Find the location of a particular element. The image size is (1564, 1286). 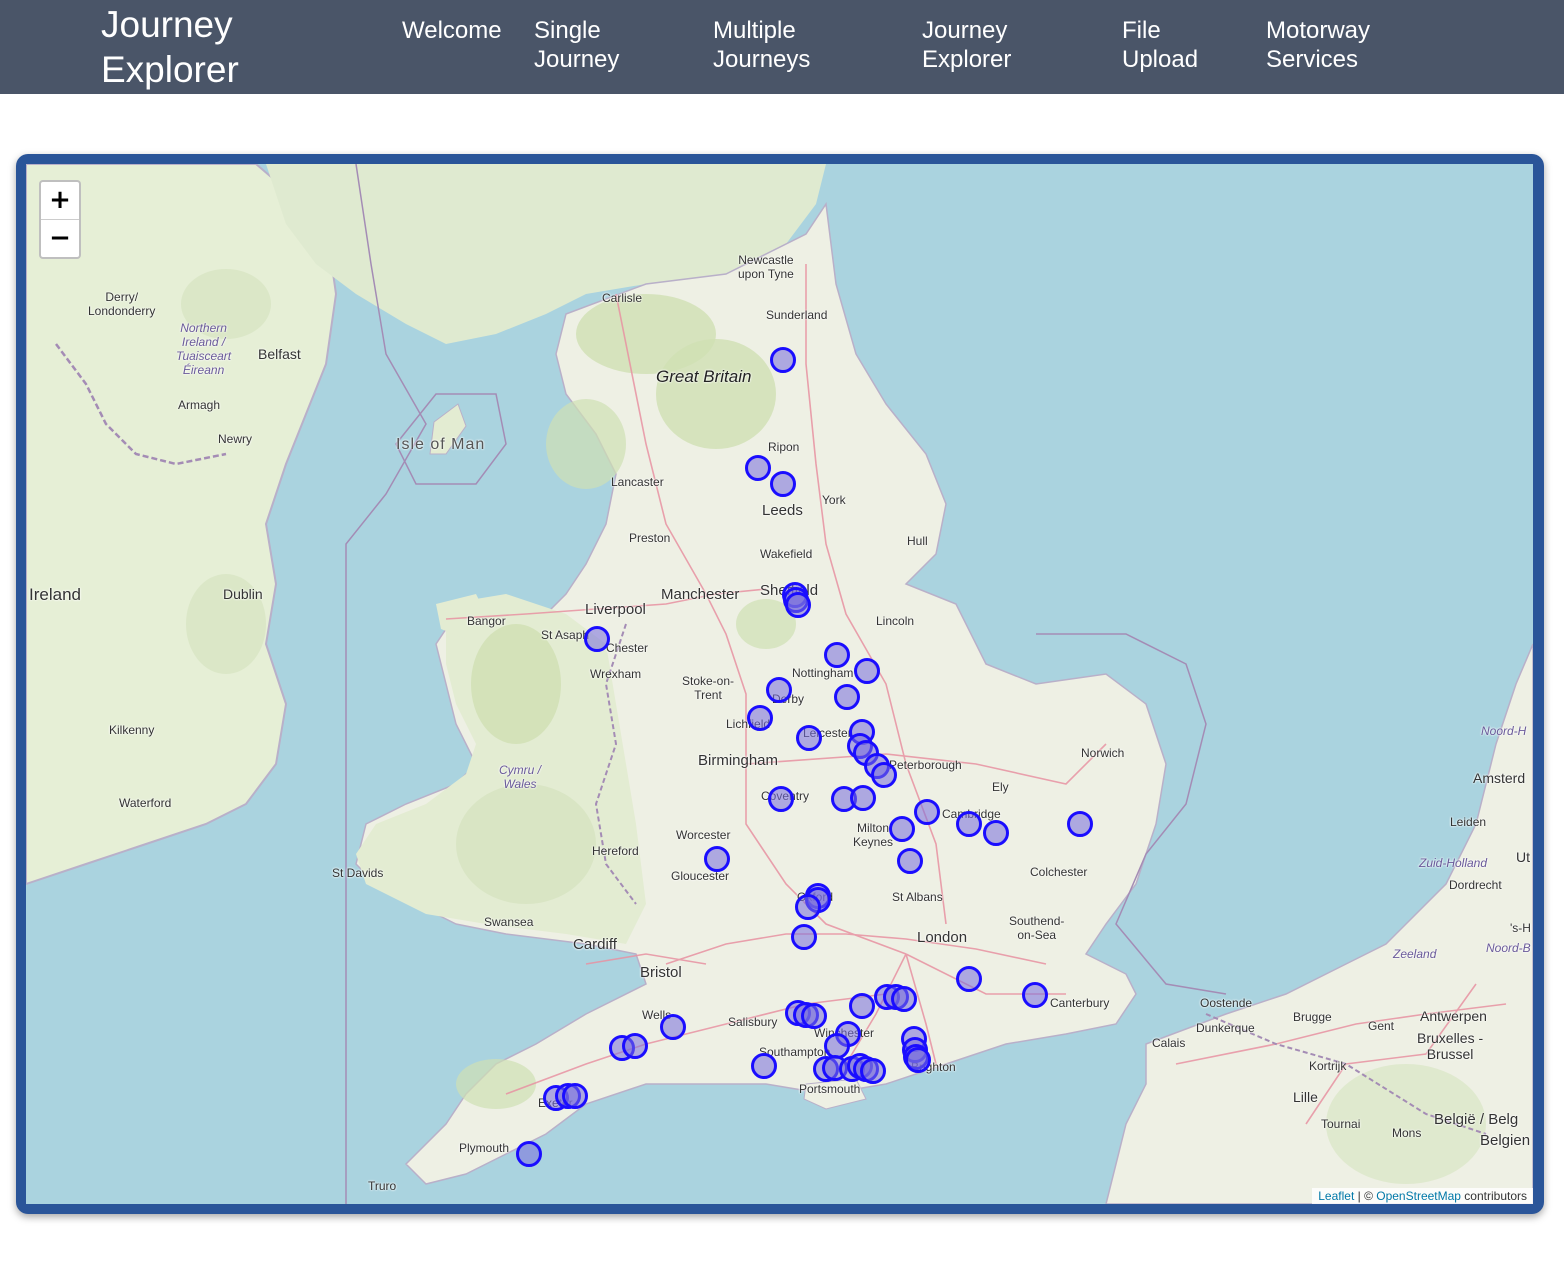

label-canterbury: Canterbury is located at coordinates (1080, 1003).